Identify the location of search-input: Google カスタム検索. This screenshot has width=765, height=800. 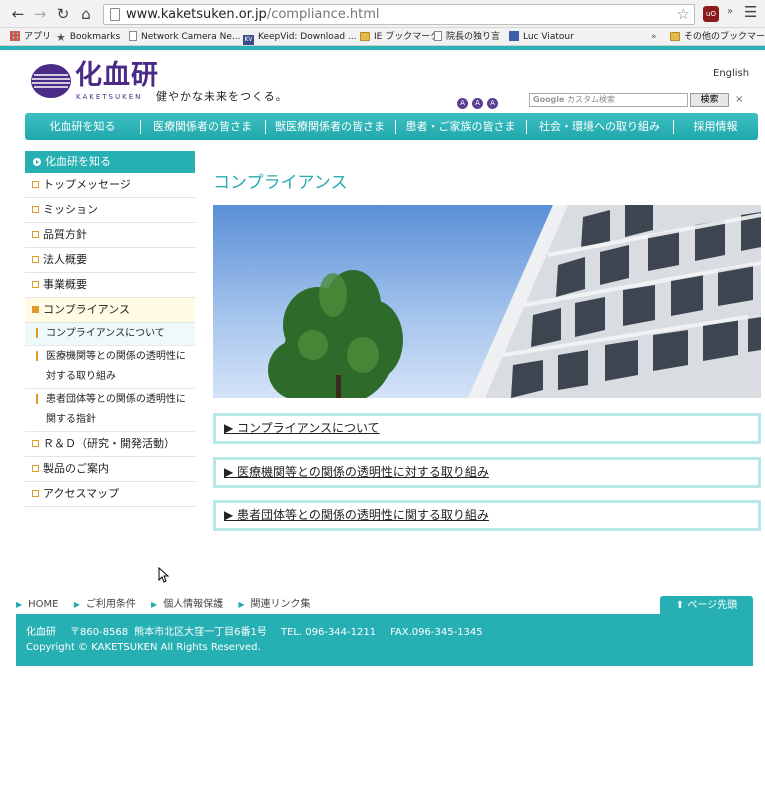
(608, 100).